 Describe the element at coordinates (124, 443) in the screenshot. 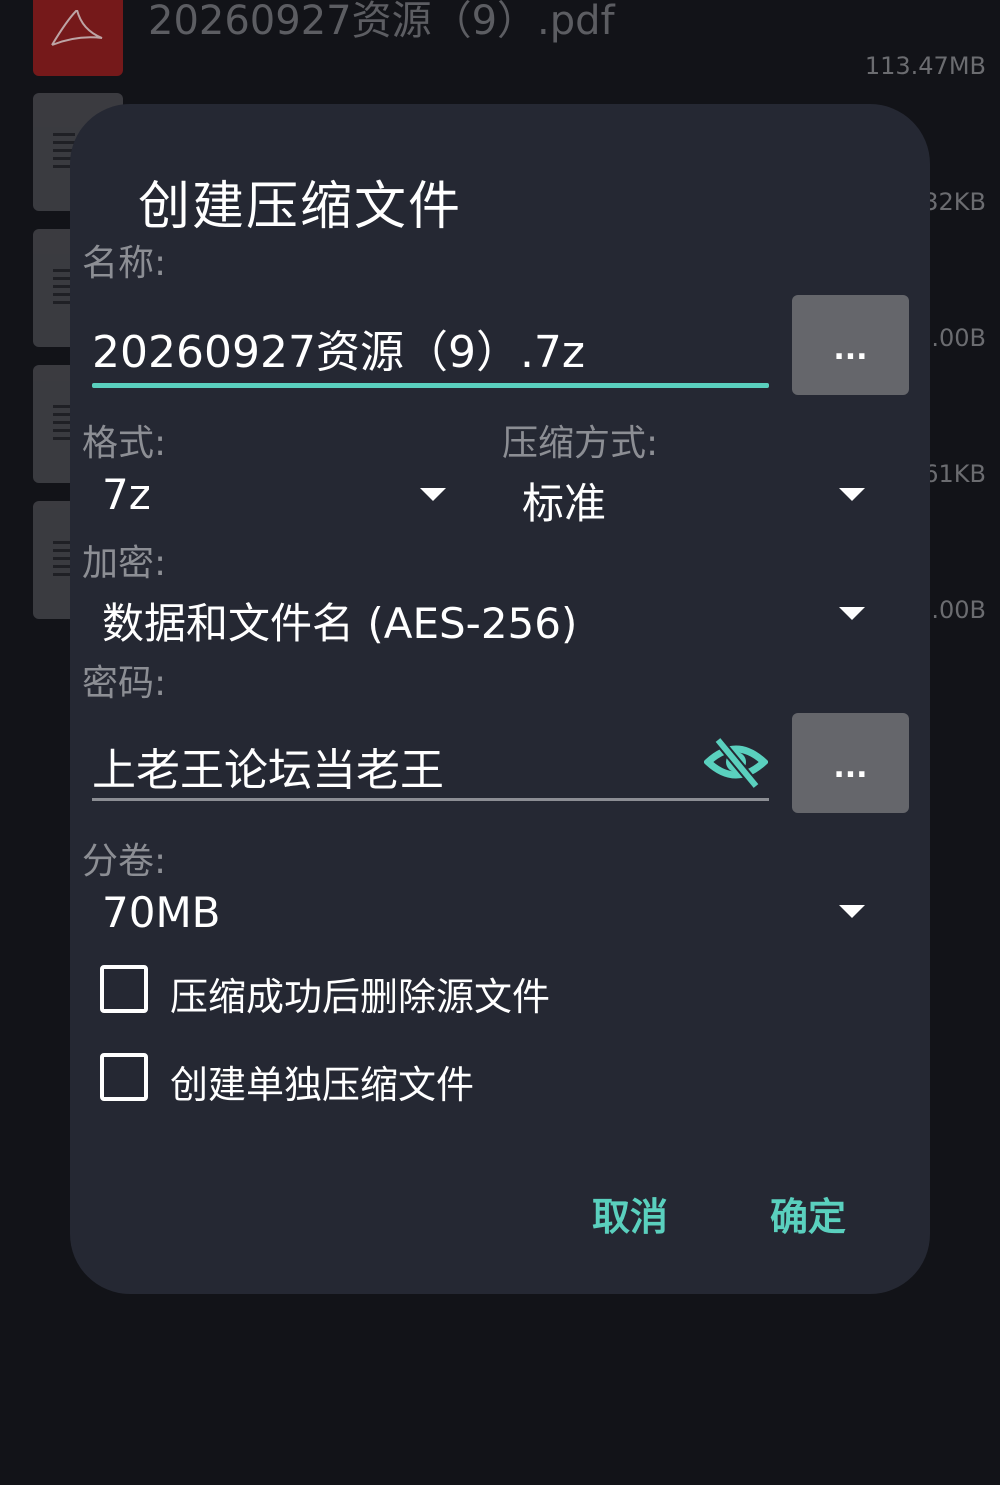

I see `format-label: 格式:` at that location.